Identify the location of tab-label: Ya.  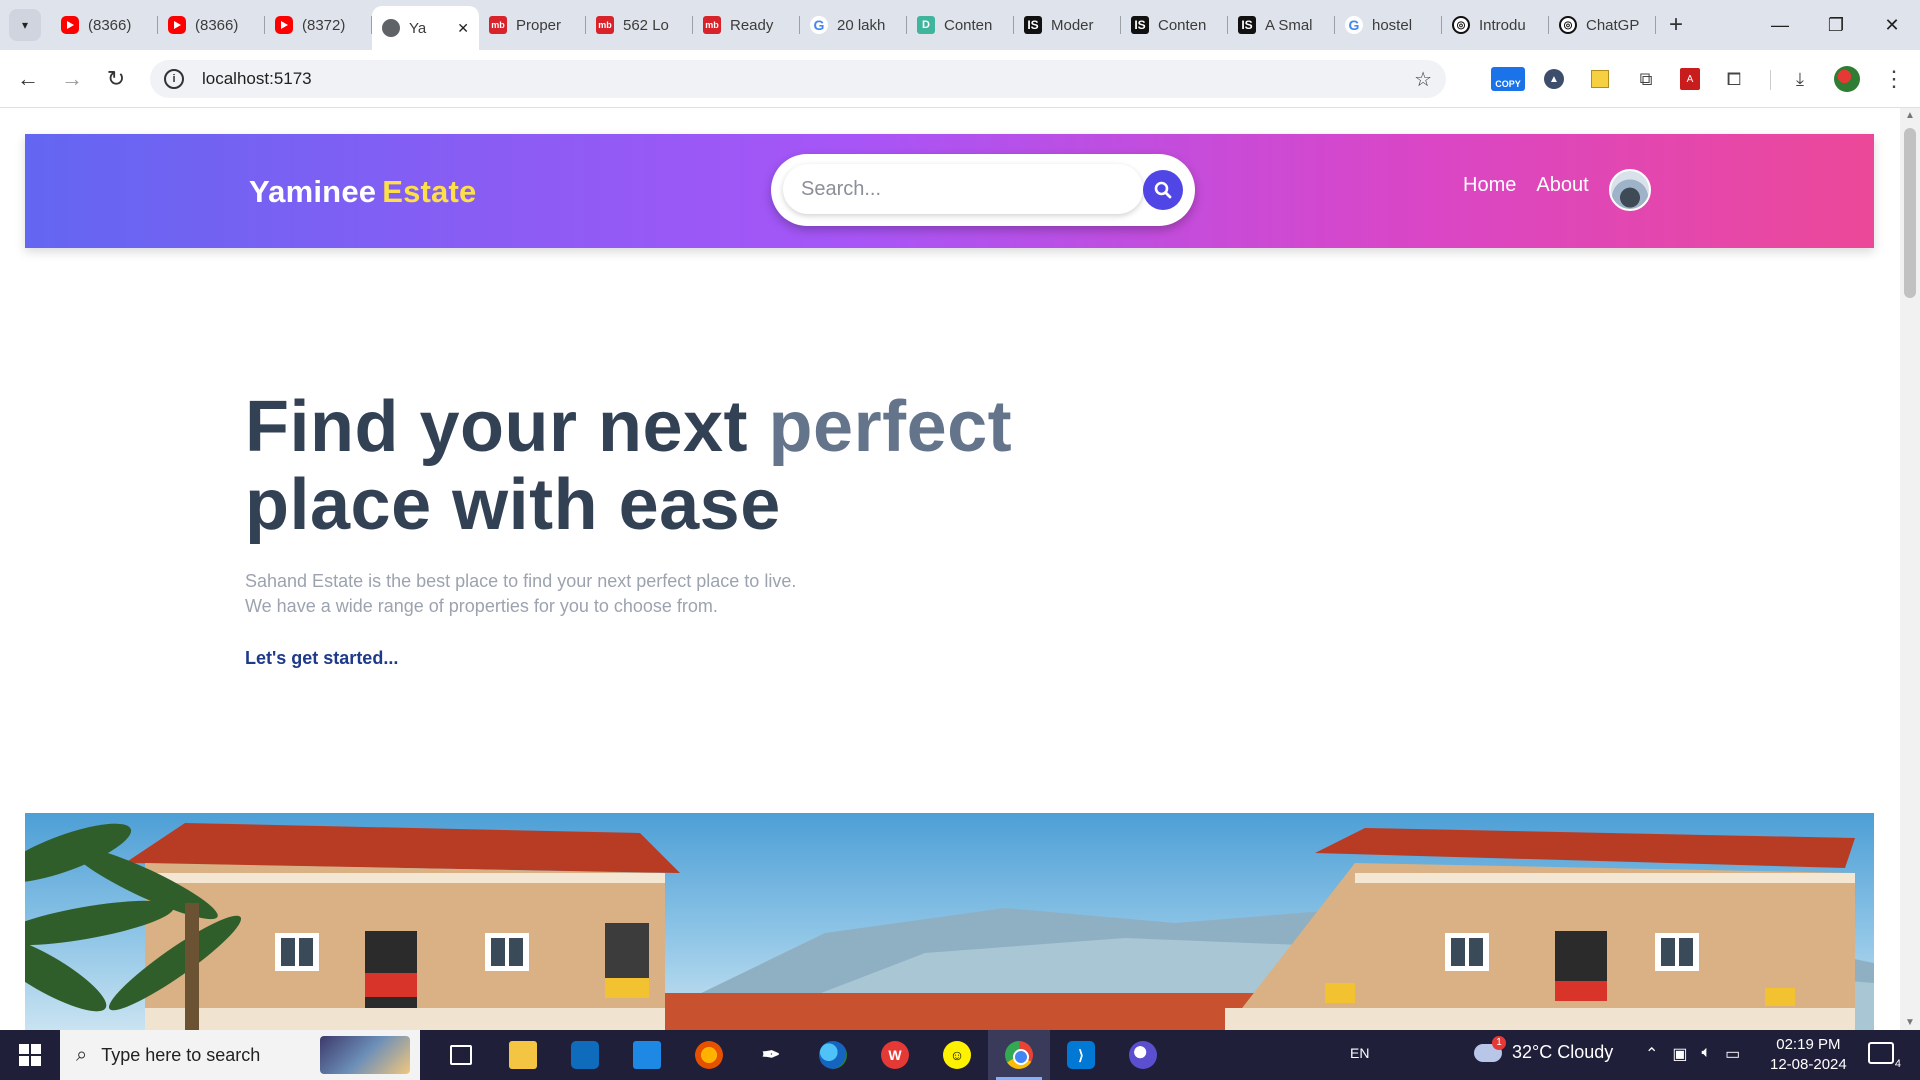
(418, 28).